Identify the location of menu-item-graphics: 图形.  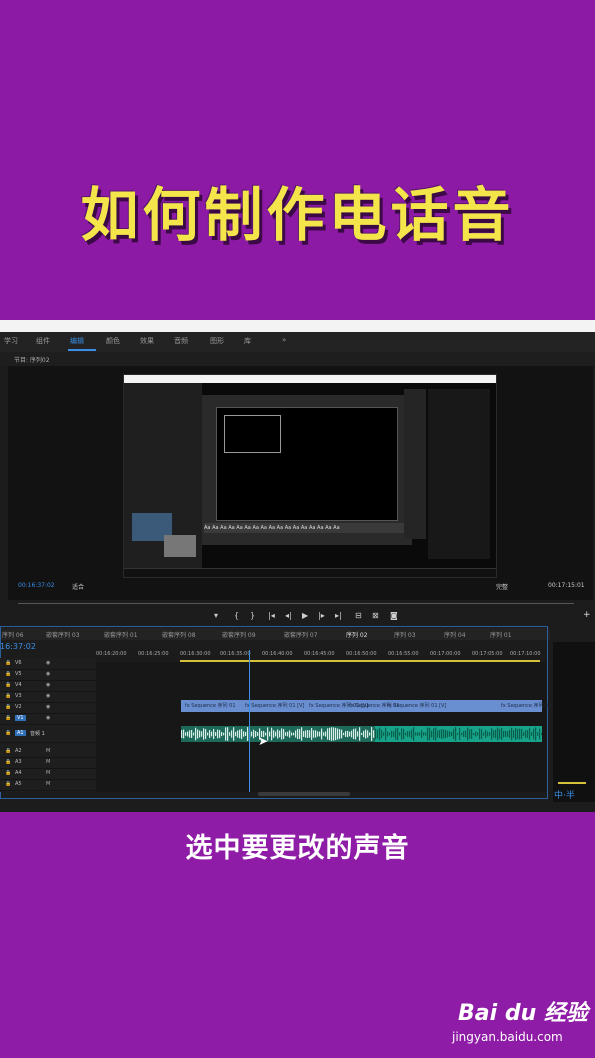
(217, 341).